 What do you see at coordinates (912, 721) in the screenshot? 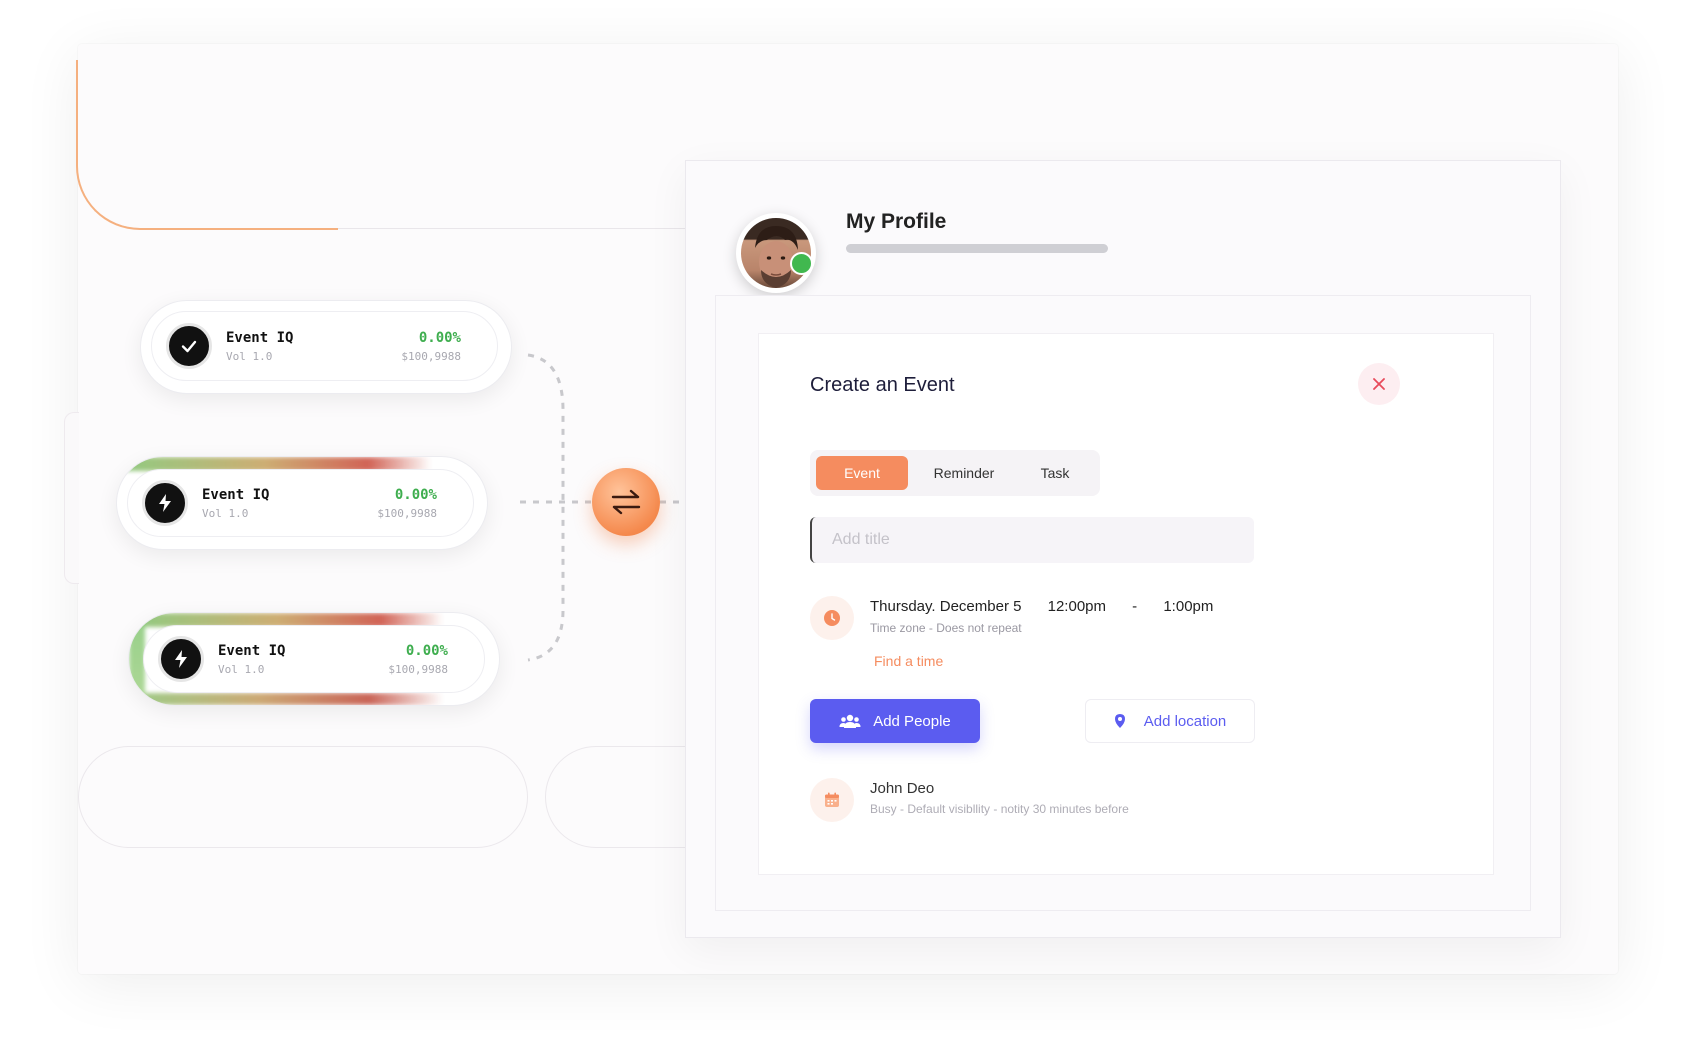
I see `add-people-label: Add People` at bounding box center [912, 721].